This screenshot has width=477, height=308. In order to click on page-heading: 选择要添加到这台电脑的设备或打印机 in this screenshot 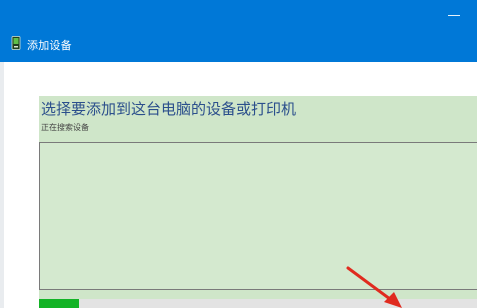, I will do `click(169, 109)`.